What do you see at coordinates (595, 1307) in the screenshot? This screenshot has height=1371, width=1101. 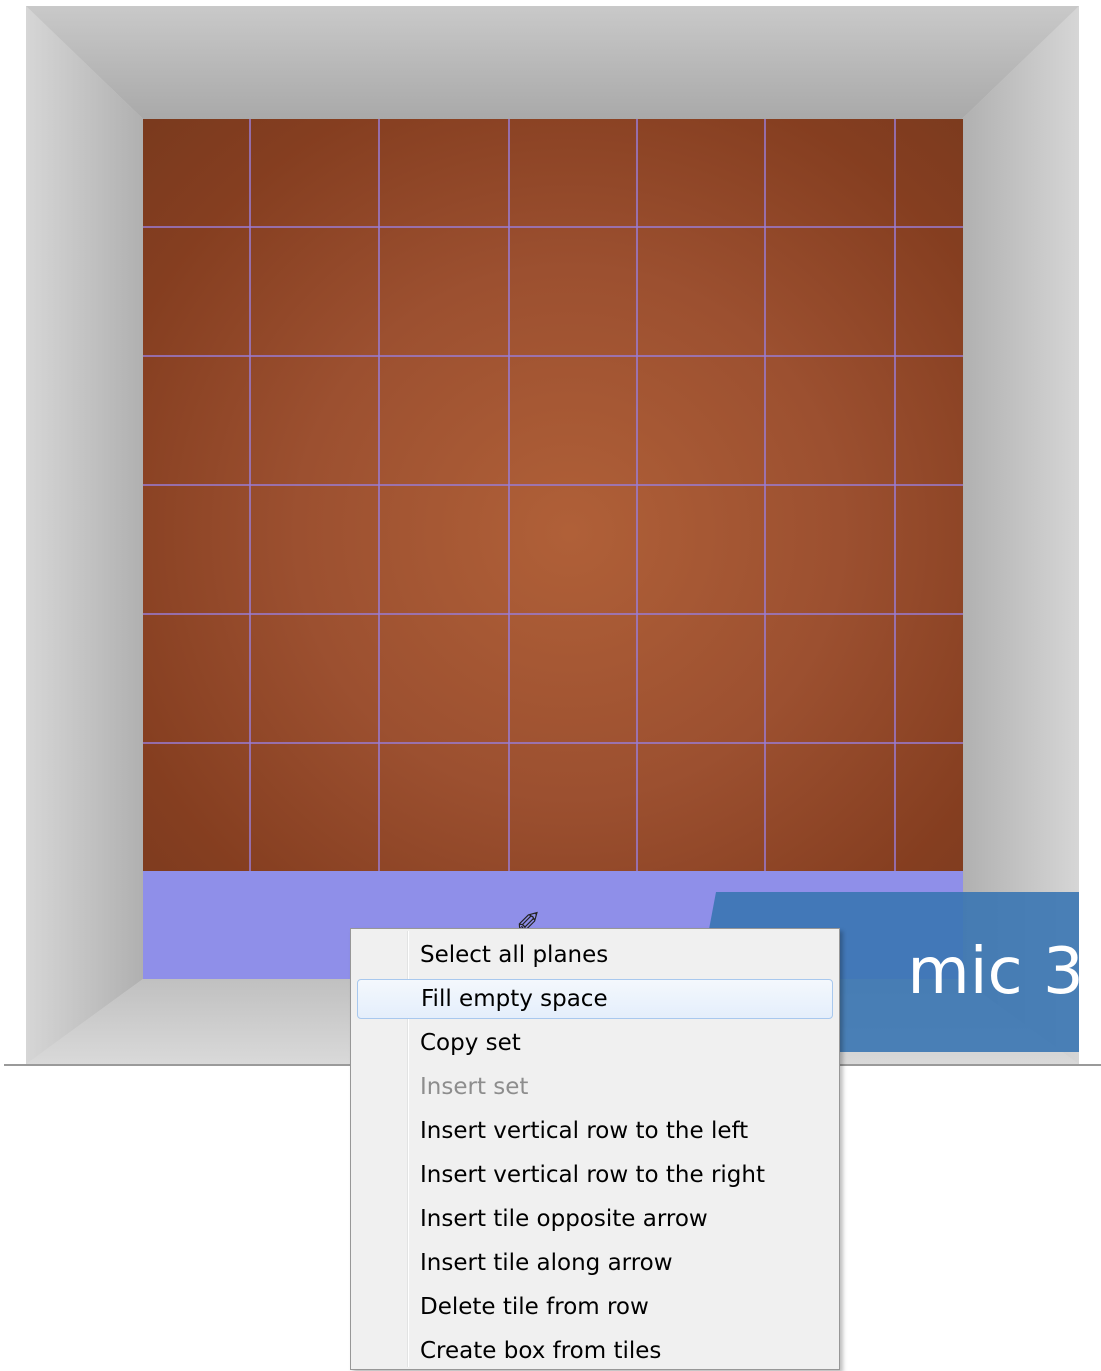 I see `menu-item-delete-tile-from-row: Delete tile from row` at bounding box center [595, 1307].